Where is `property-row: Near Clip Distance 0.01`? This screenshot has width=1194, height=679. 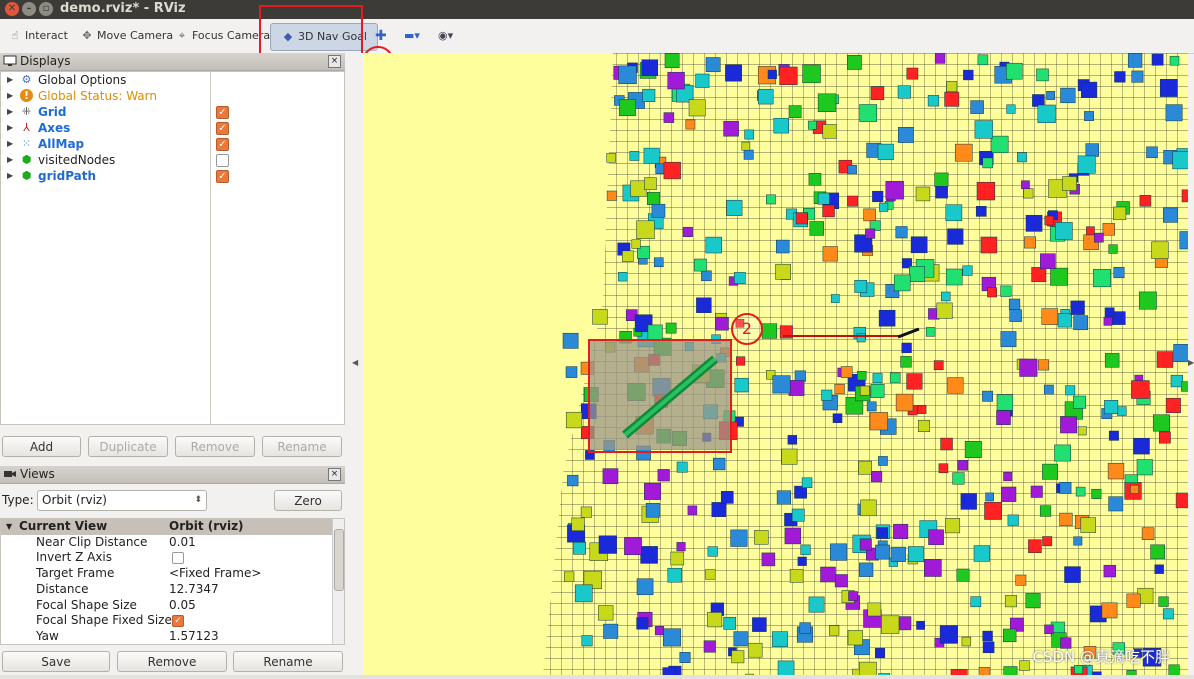
property-row: Near Clip Distance 0.01 is located at coordinates (167, 543).